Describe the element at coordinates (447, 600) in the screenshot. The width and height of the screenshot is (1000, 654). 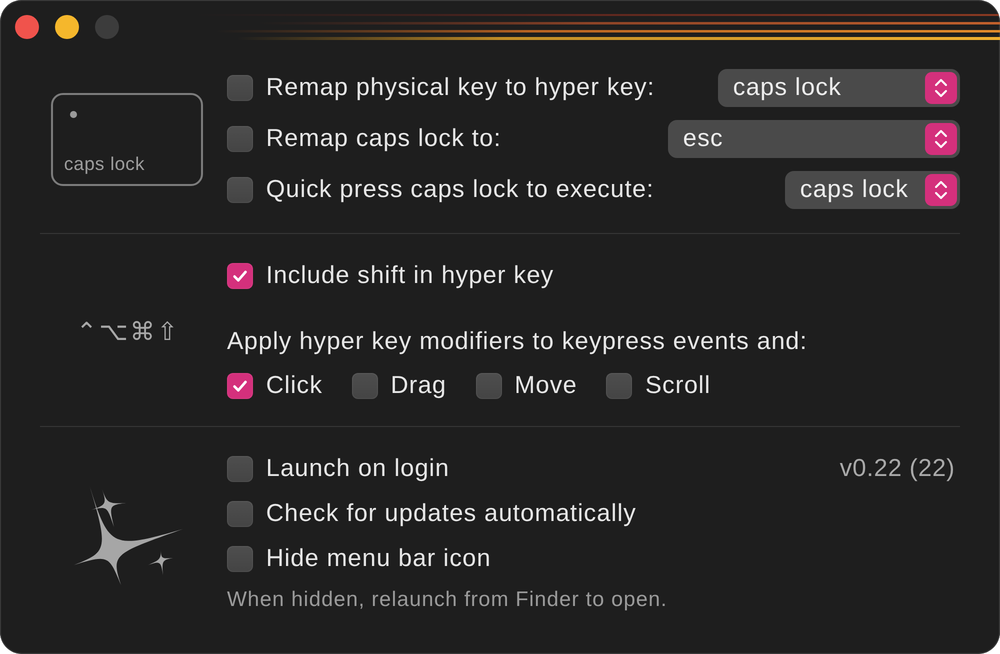
I see `hint-text: When hidden, relaunch from Finder to open.` at that location.